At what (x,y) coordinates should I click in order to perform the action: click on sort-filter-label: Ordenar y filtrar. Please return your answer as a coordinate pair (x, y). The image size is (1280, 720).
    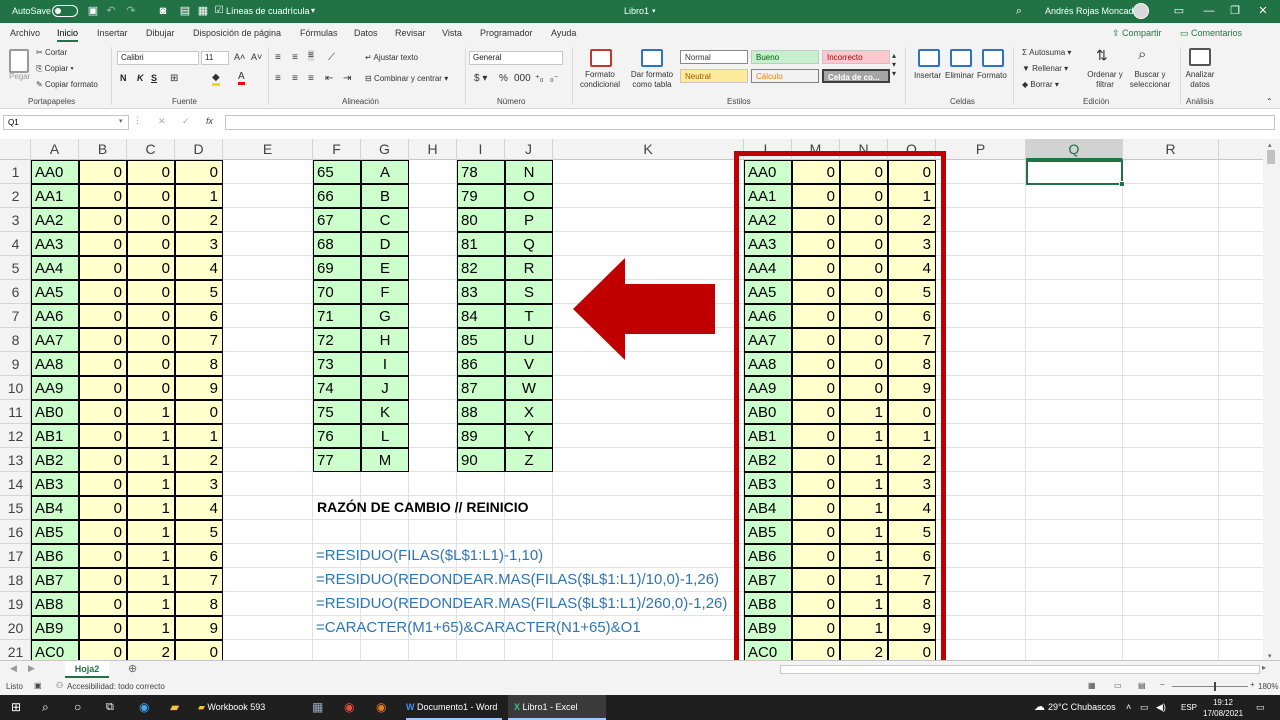
    Looking at the image, I should click on (1105, 80).